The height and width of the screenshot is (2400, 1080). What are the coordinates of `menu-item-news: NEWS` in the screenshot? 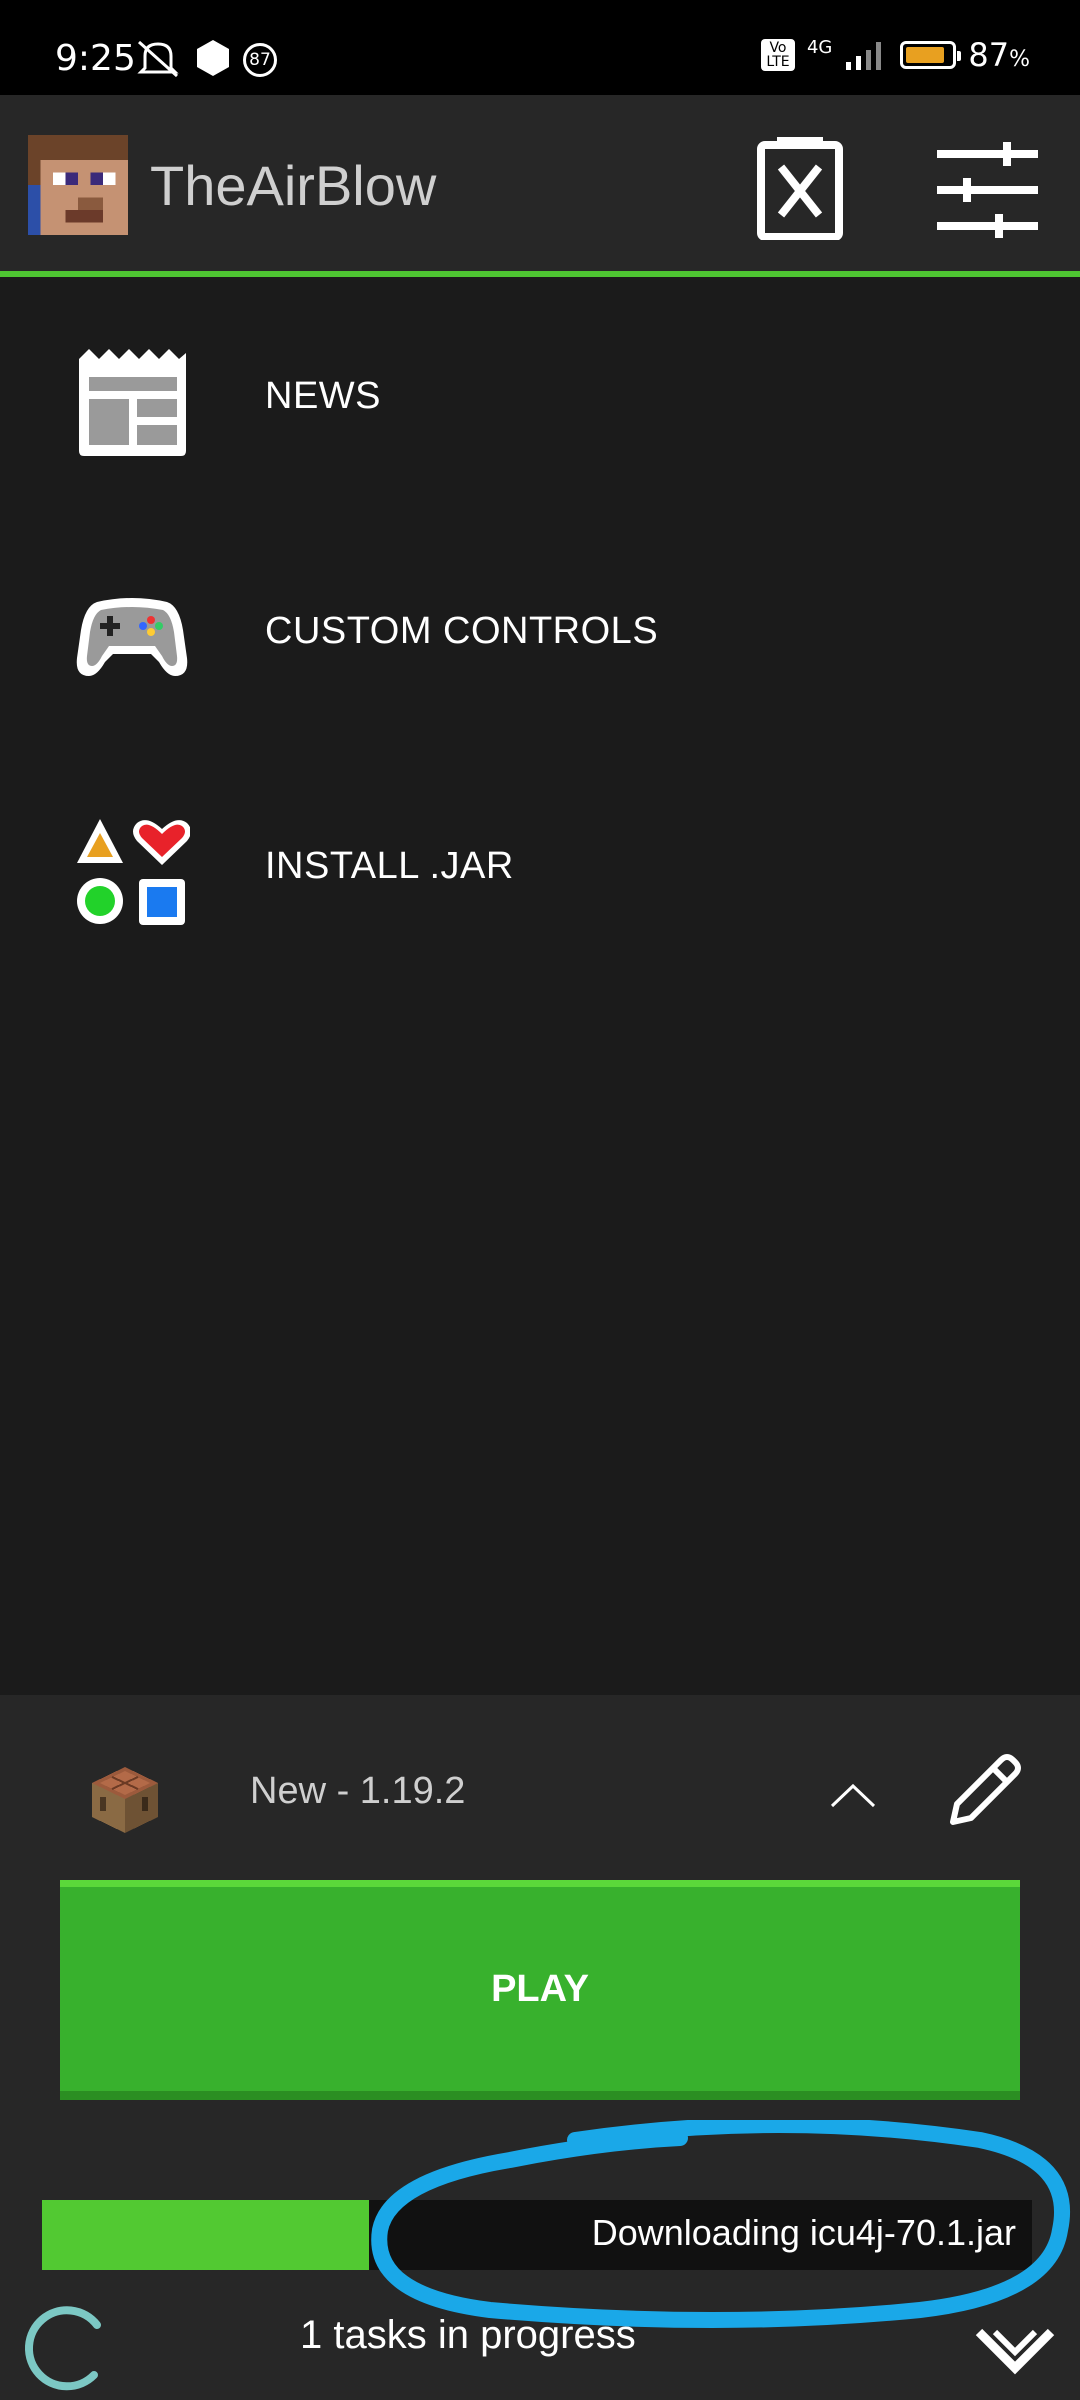 It's located at (540, 400).